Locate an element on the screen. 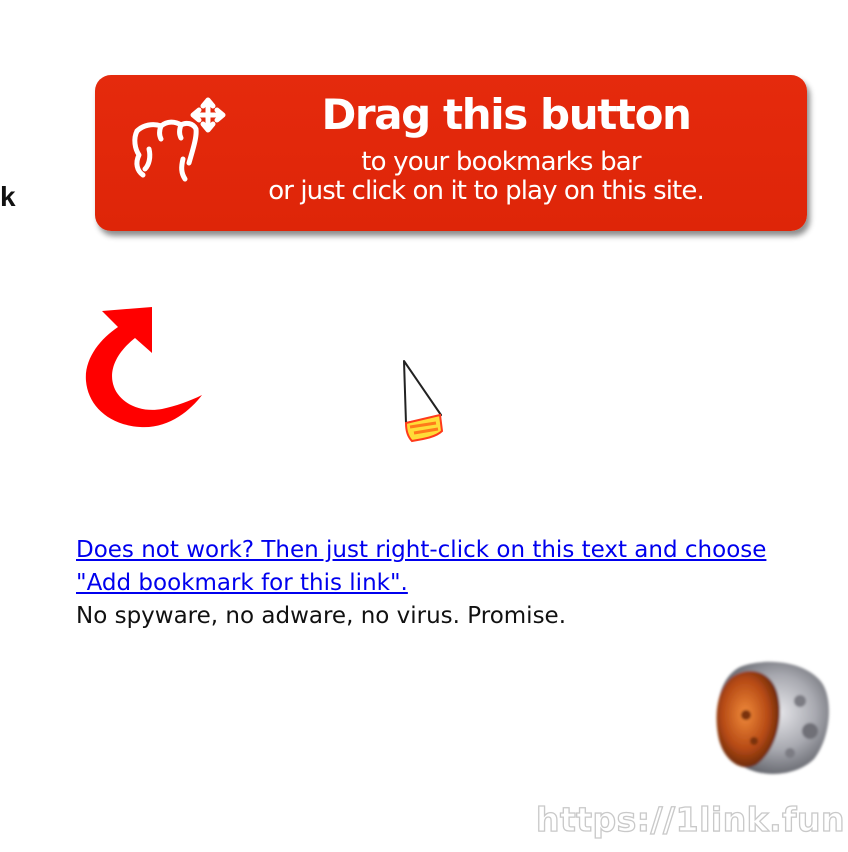 This screenshot has height=852, width=848. bookmarklet-subtitle: to your bookmarks bar is located at coordinates (501, 162).